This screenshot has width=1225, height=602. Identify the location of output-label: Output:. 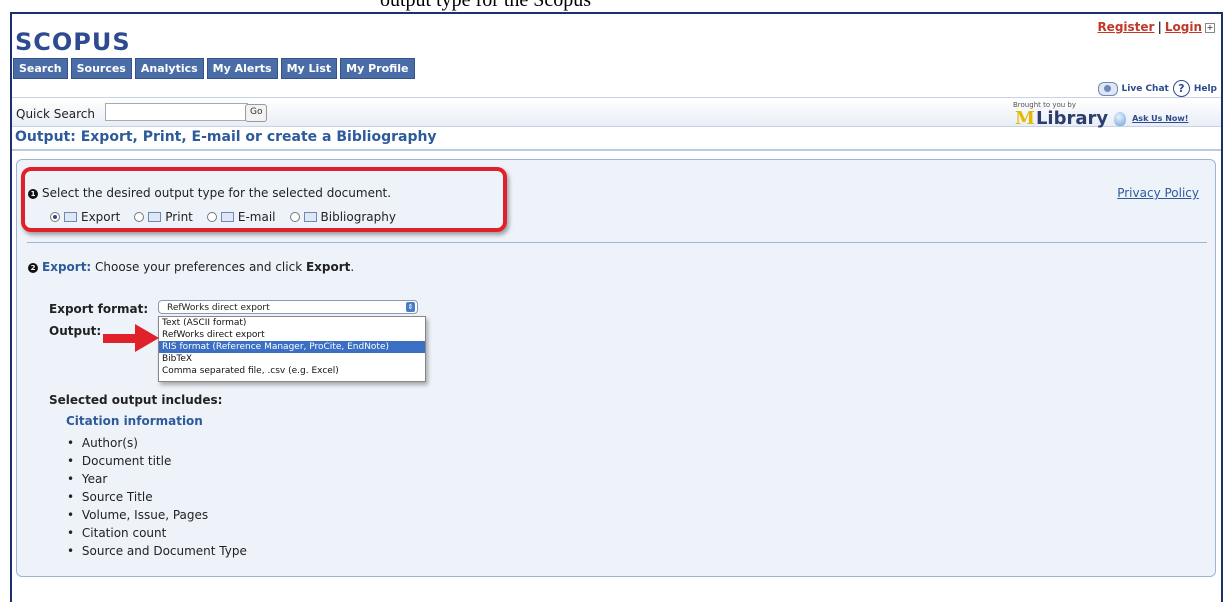
(75, 331).